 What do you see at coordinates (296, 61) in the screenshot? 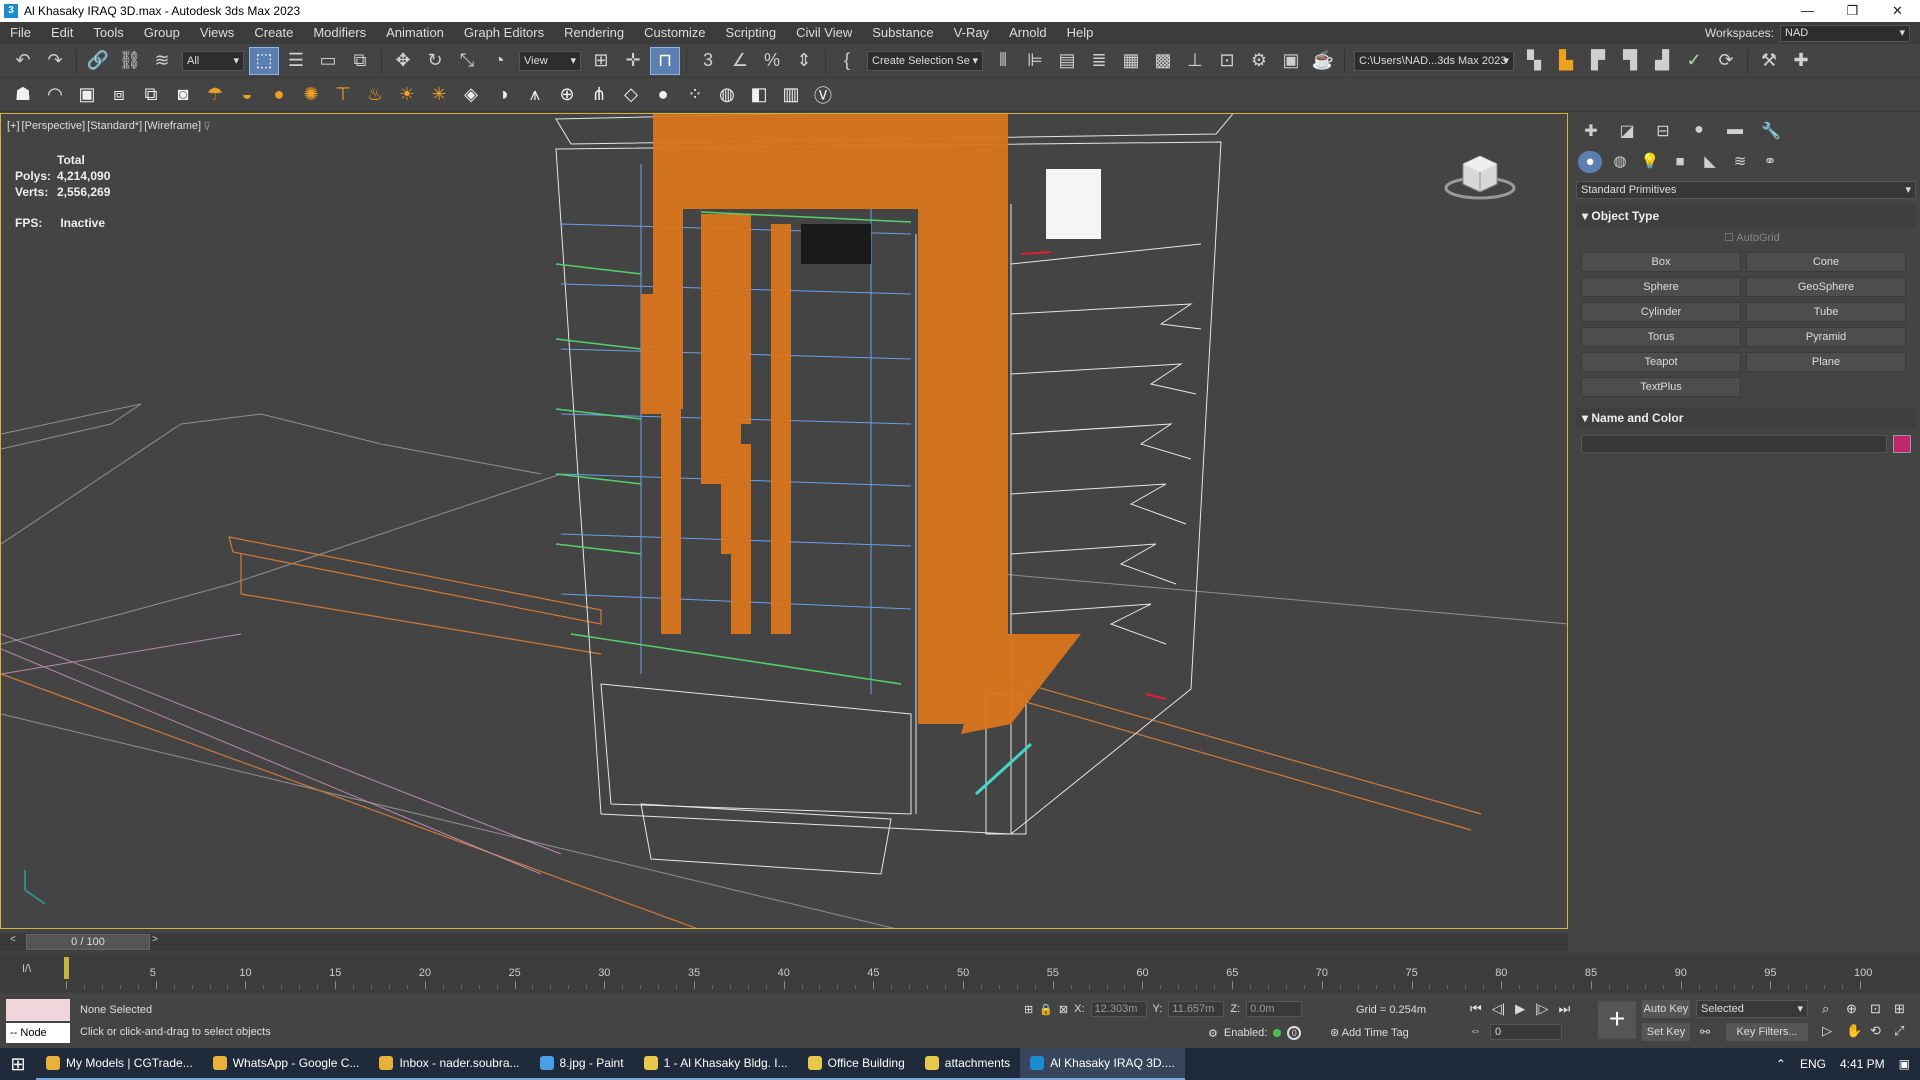
I see `select-by-name-icon: ☰` at bounding box center [296, 61].